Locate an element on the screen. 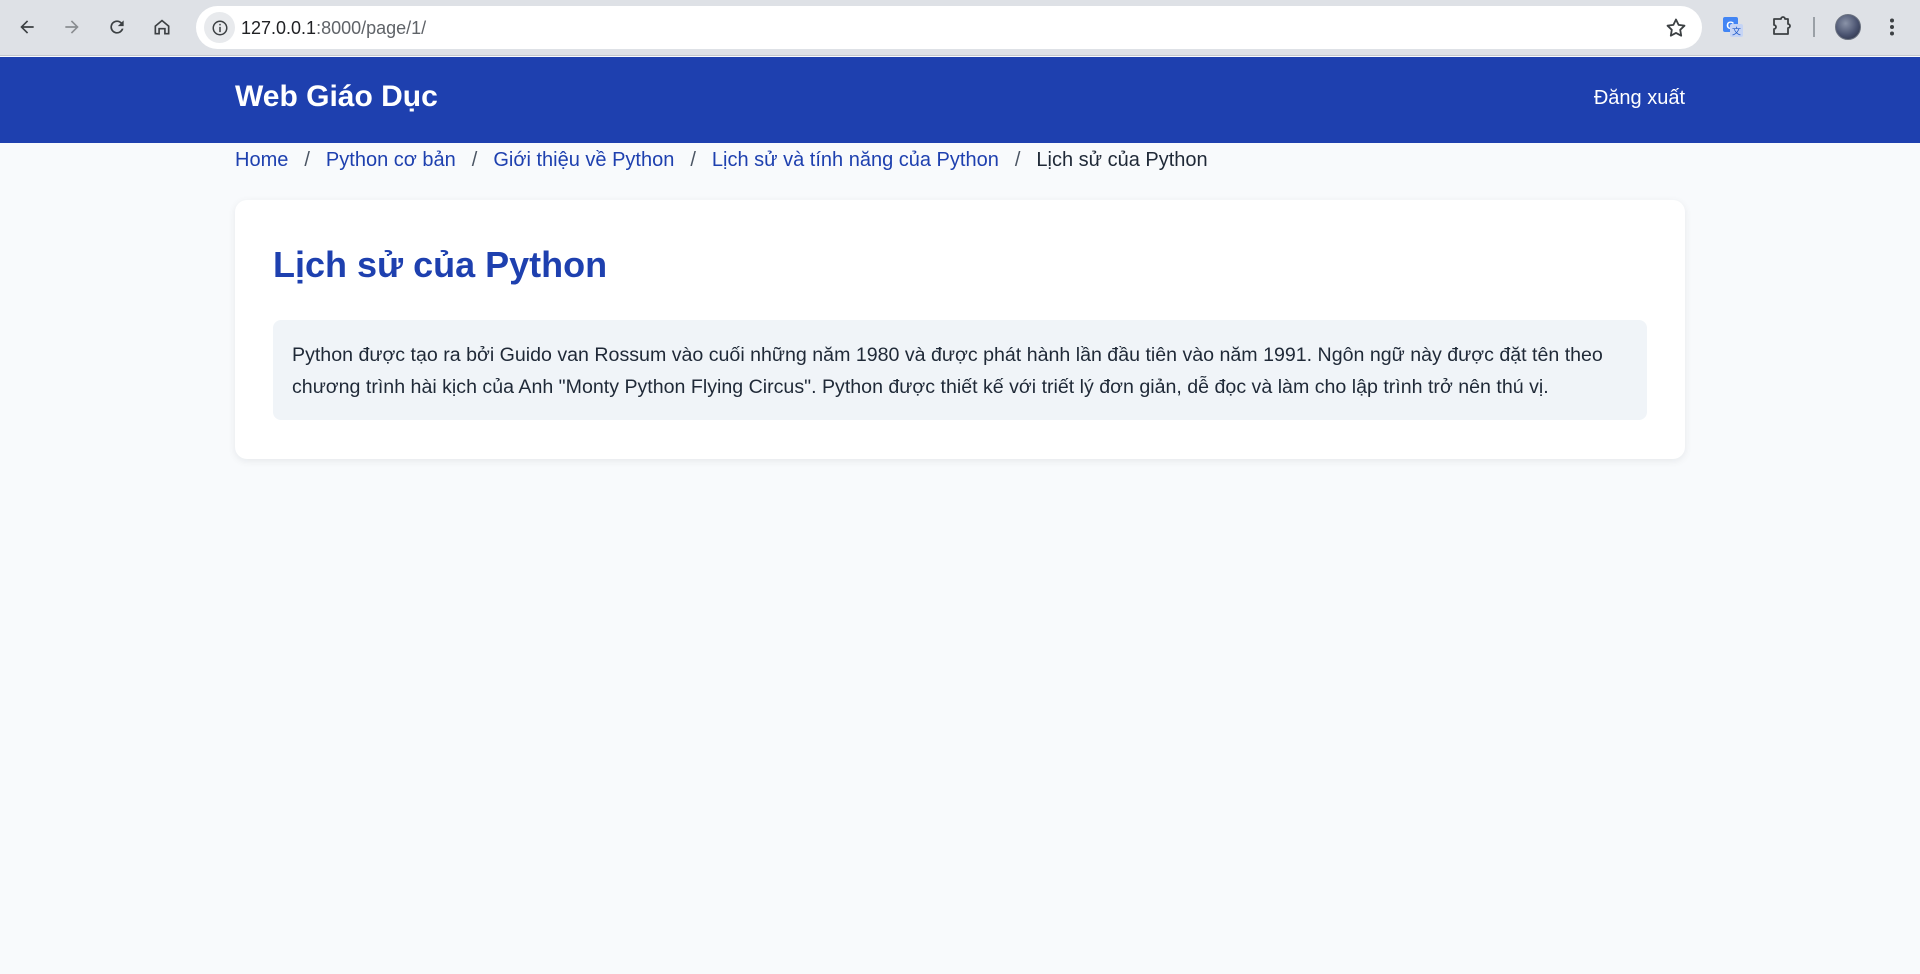 This screenshot has height=974, width=1920. toolbar-divider is located at coordinates (1814, 27).